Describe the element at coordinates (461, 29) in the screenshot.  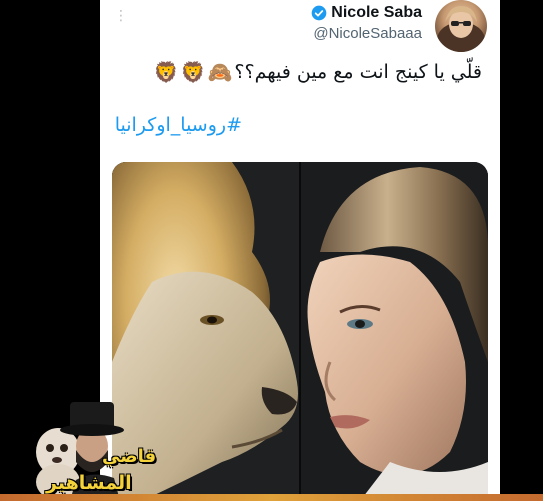
I see `avatar-image` at that location.